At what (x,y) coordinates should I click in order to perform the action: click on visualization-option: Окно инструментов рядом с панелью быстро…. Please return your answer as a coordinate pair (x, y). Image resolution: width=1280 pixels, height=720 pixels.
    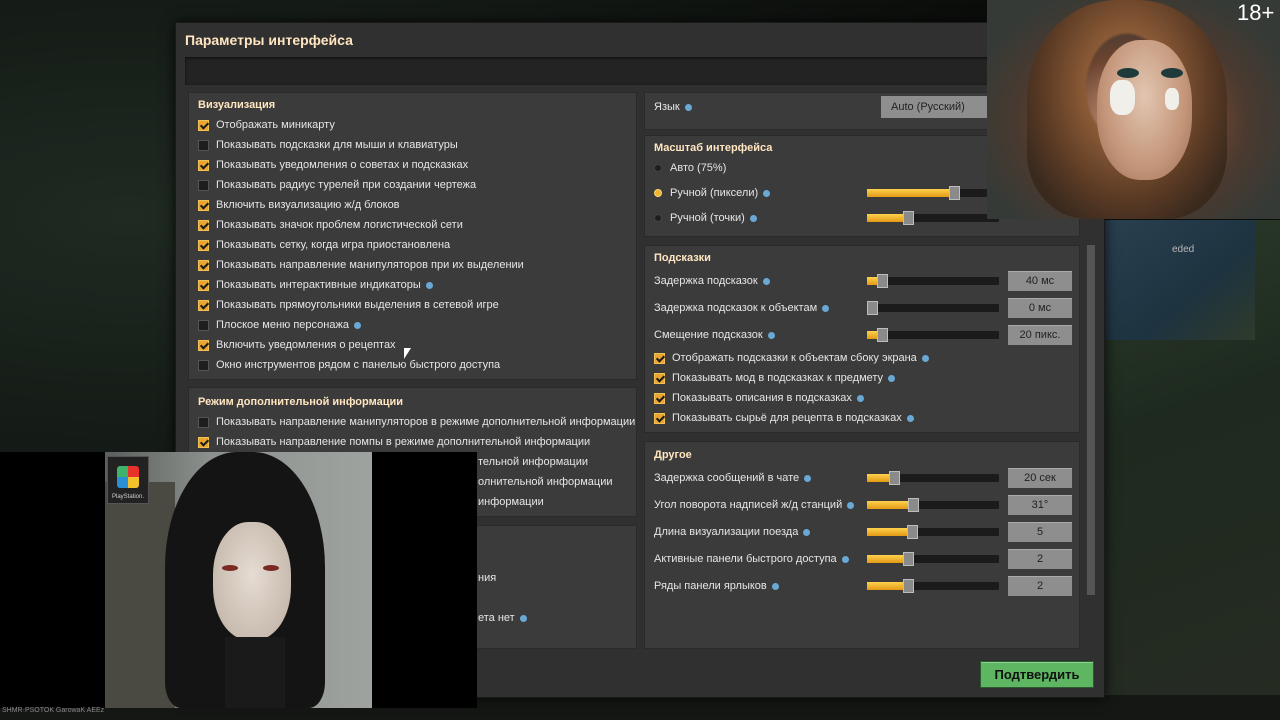
    Looking at the image, I should click on (349, 365).